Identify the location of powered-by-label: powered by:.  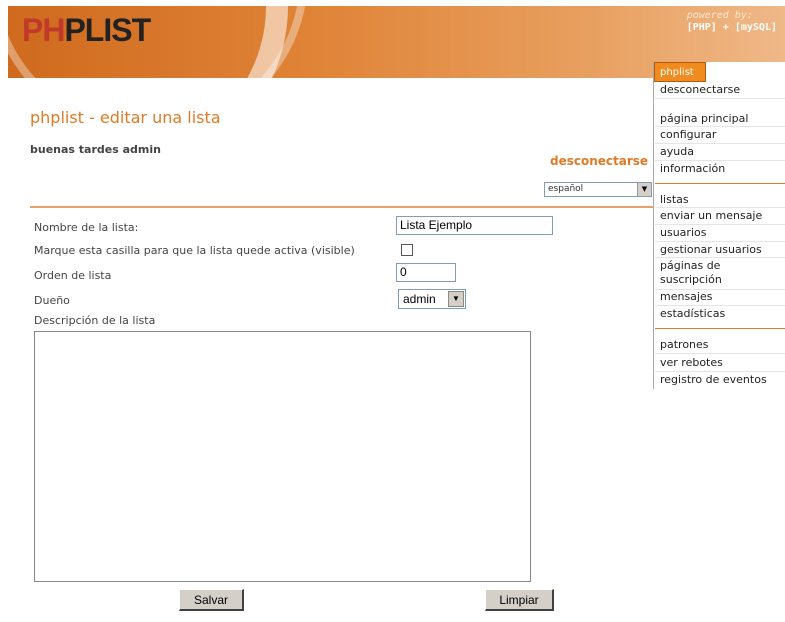
(719, 15).